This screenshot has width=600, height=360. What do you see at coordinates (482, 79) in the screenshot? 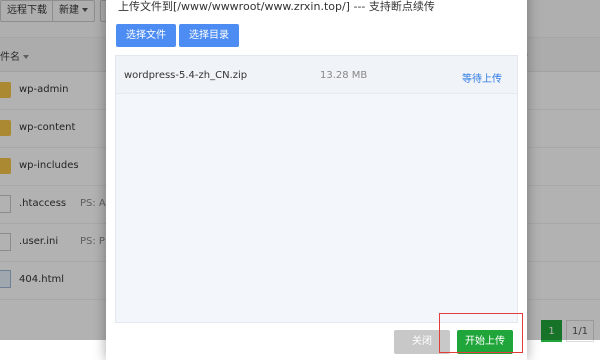
I see `upload-status: 等待上传` at bounding box center [482, 79].